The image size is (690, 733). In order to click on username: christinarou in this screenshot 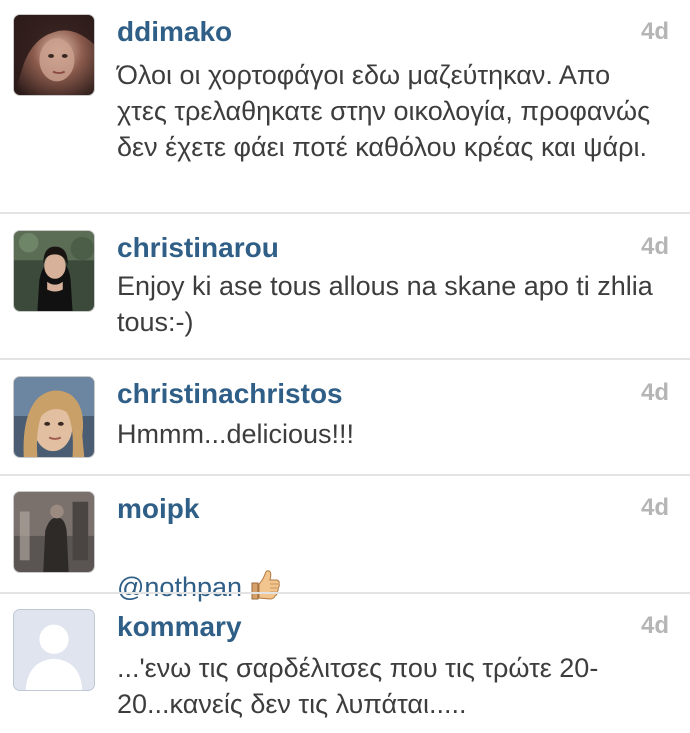, I will do `click(198, 248)`.